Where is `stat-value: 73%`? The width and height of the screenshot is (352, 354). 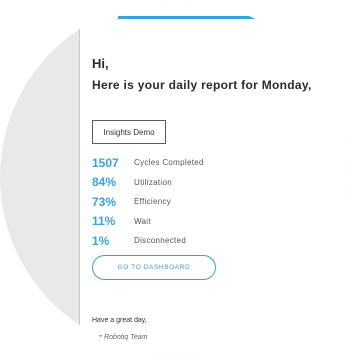
stat-value: 73% is located at coordinates (104, 201).